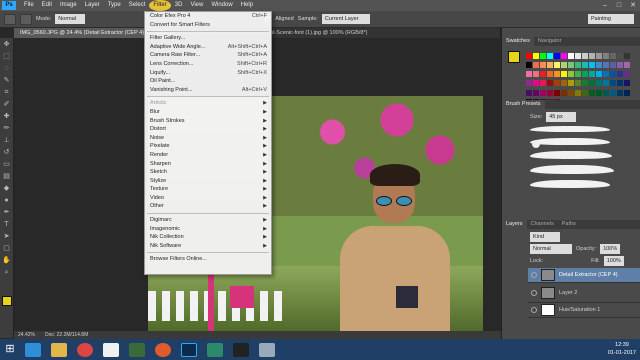 Image resolution: width=640 pixels, height=360 pixels. Describe the element at coordinates (7, 93) in the screenshot. I see `crop-tool-icon: ⌗` at that location.